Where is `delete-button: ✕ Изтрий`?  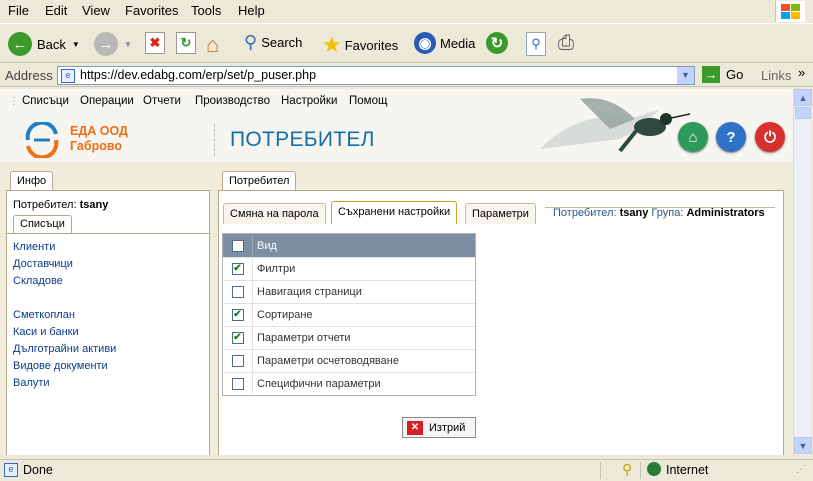 delete-button: ✕ Изтрий is located at coordinates (439, 427).